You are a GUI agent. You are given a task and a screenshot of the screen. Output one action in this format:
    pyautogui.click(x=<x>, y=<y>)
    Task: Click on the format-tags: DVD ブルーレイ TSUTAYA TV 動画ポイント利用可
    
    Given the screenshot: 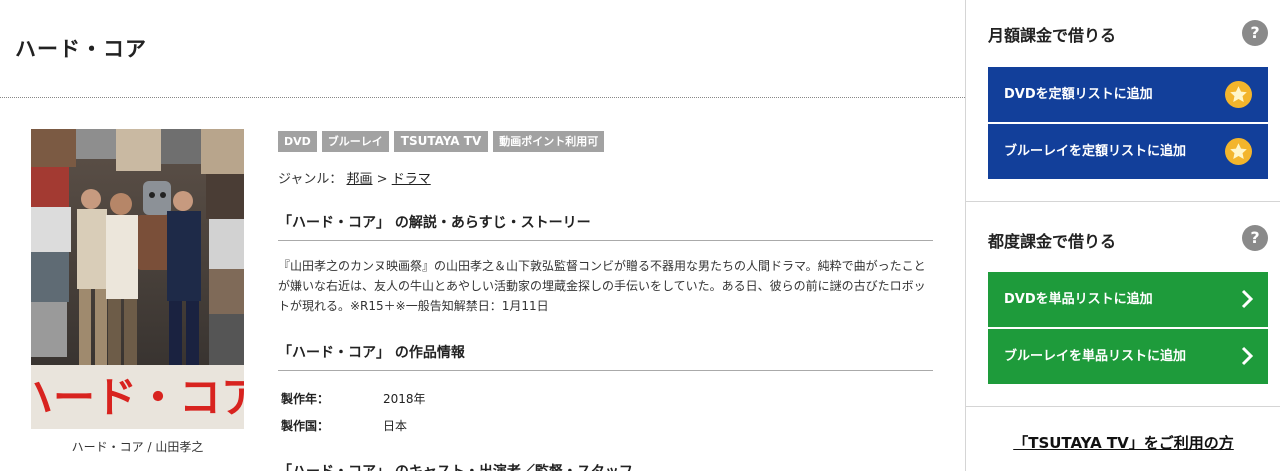 What is the action you would take?
    pyautogui.click(x=441, y=141)
    